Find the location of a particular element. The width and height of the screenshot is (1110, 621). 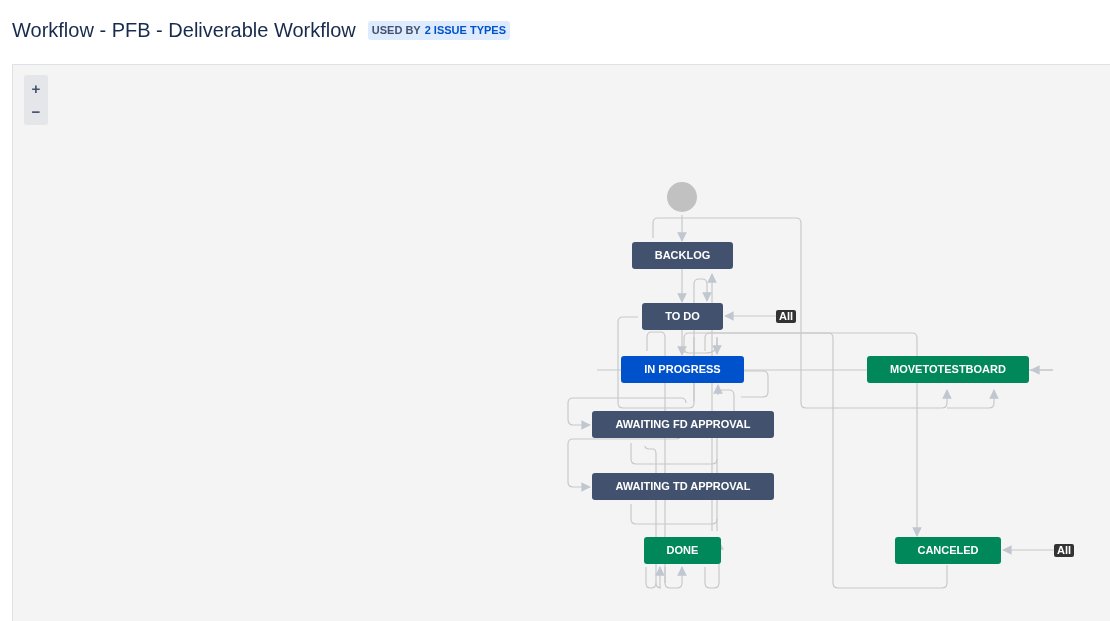

status-node: AWAITING TD APPROVAL is located at coordinates (683, 486).